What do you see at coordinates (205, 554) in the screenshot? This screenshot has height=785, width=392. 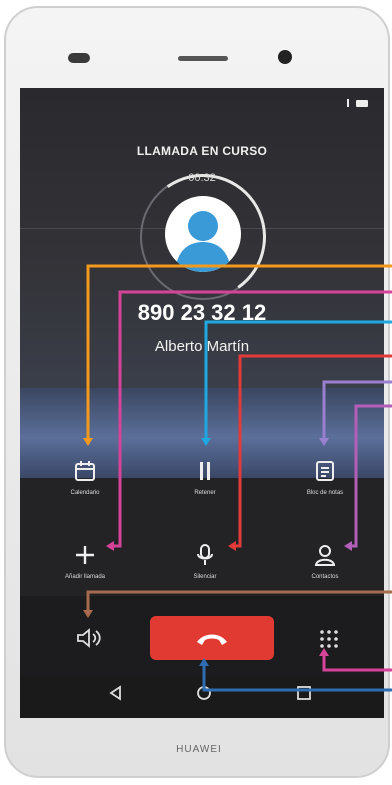 I see `microphone-icon` at bounding box center [205, 554].